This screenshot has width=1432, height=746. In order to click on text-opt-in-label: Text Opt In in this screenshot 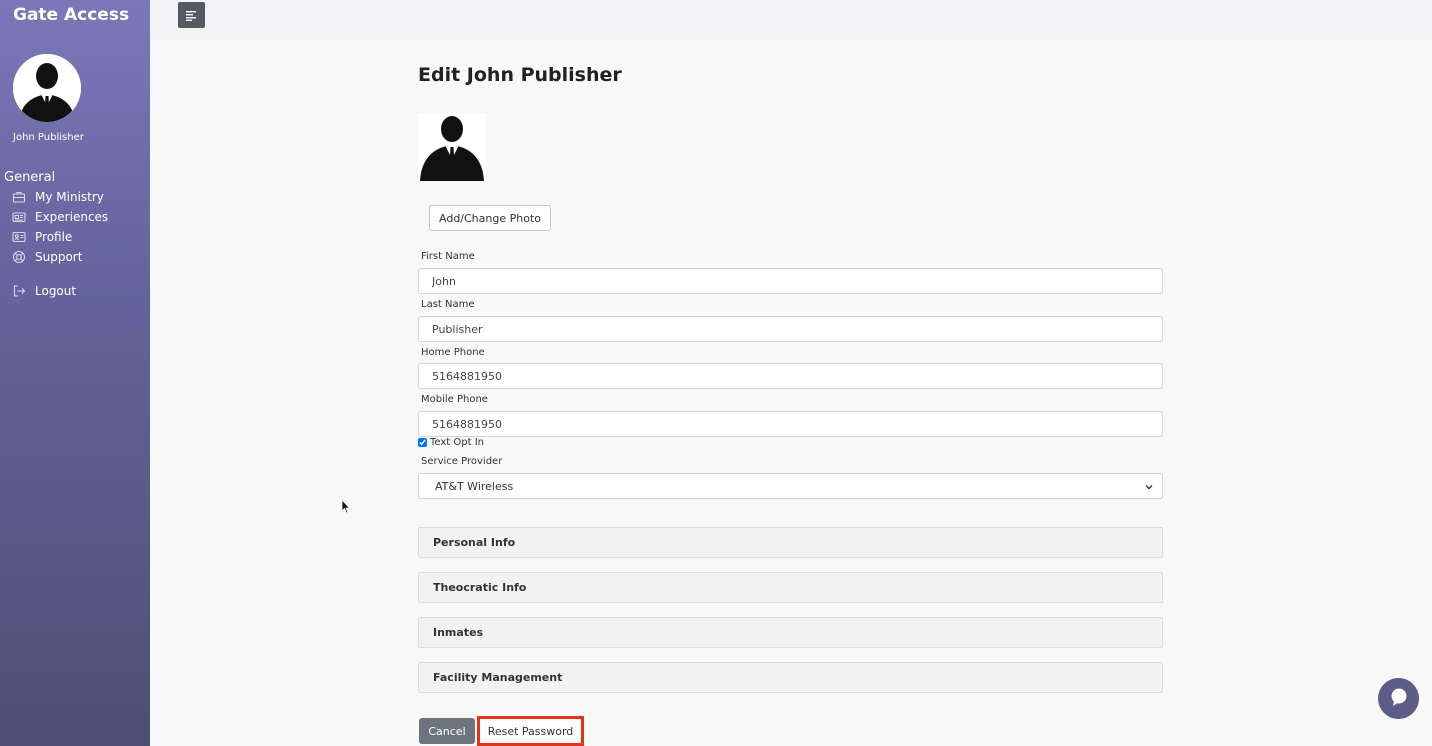, I will do `click(457, 442)`.